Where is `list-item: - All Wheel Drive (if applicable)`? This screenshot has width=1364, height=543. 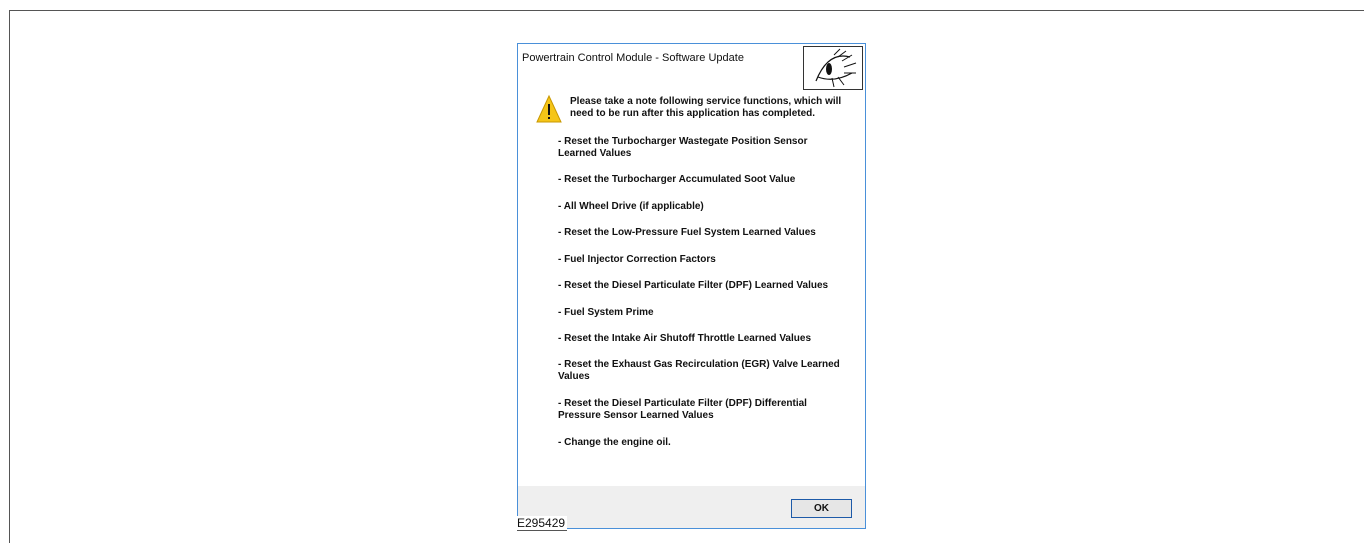 list-item: - All Wheel Drive (if applicable) is located at coordinates (631, 206).